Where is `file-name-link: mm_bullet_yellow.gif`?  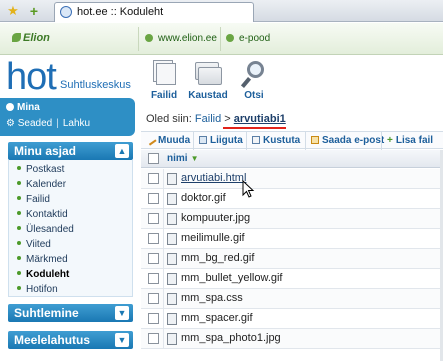 file-name-link: mm_bullet_yellow.gif is located at coordinates (232, 278).